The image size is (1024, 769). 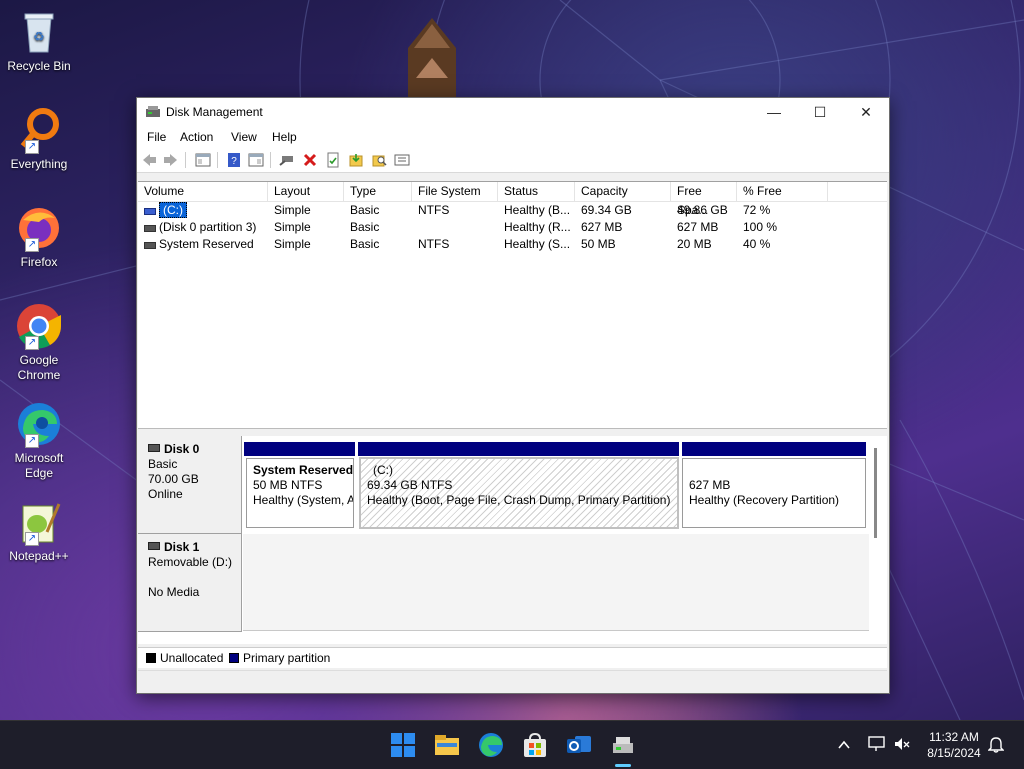 I want to click on disk-state: No Media, so click(x=174, y=592).